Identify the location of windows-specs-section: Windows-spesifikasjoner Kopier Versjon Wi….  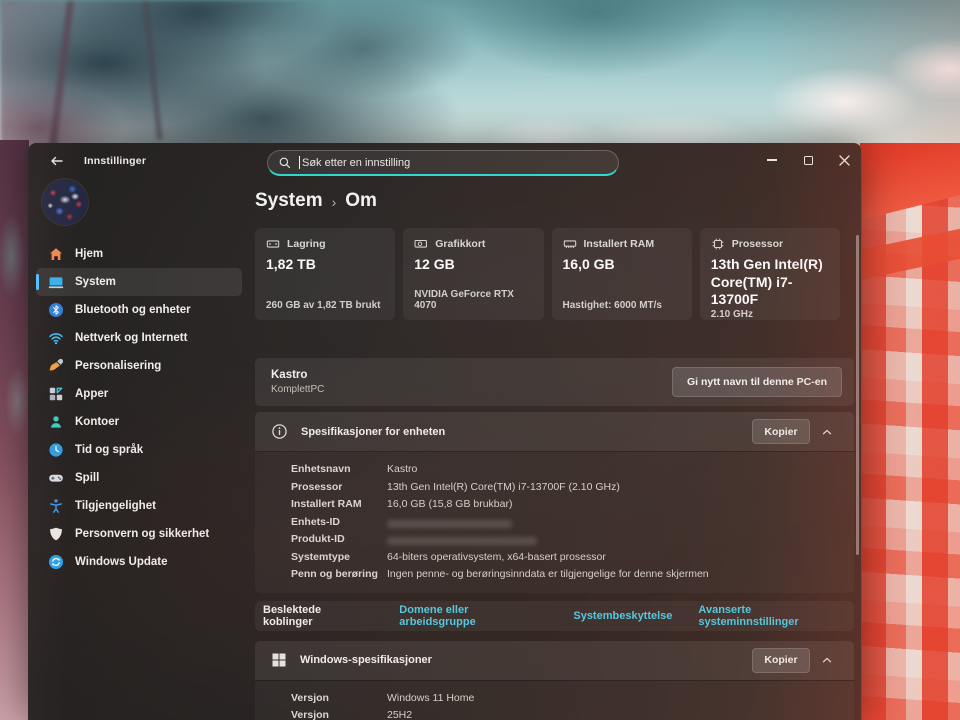
(554, 680).